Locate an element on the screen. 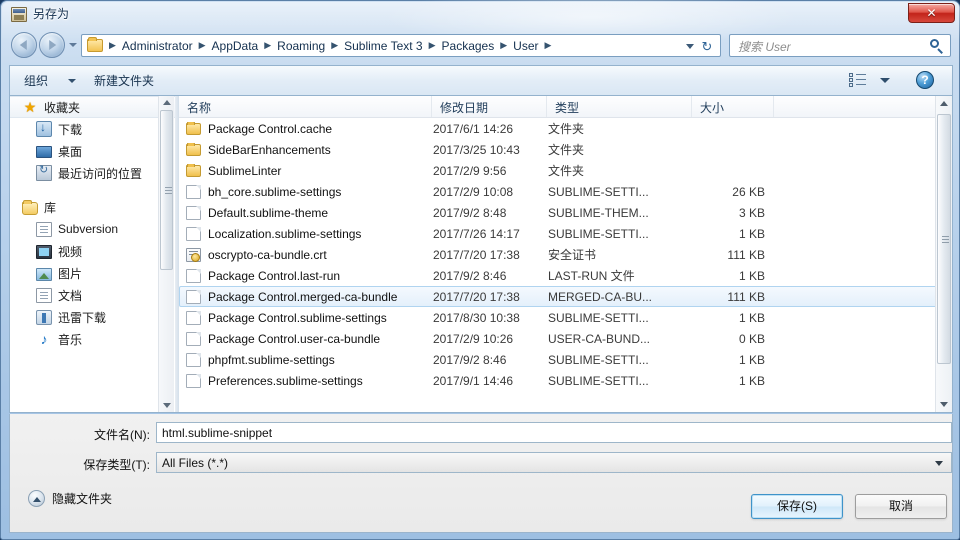  close-button: ✕ is located at coordinates (931, 13).